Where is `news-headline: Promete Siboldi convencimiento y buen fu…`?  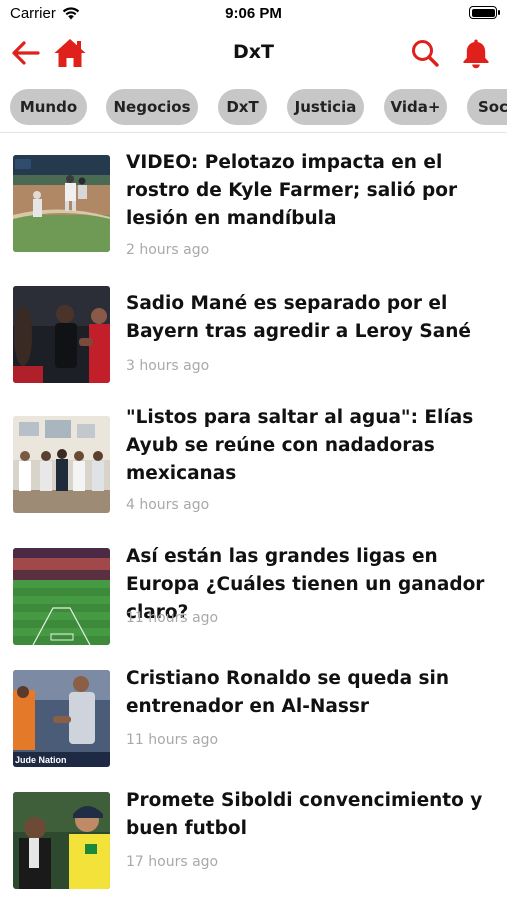
news-headline: Promete Siboldi convencimiento y buen fu… is located at coordinates (304, 814).